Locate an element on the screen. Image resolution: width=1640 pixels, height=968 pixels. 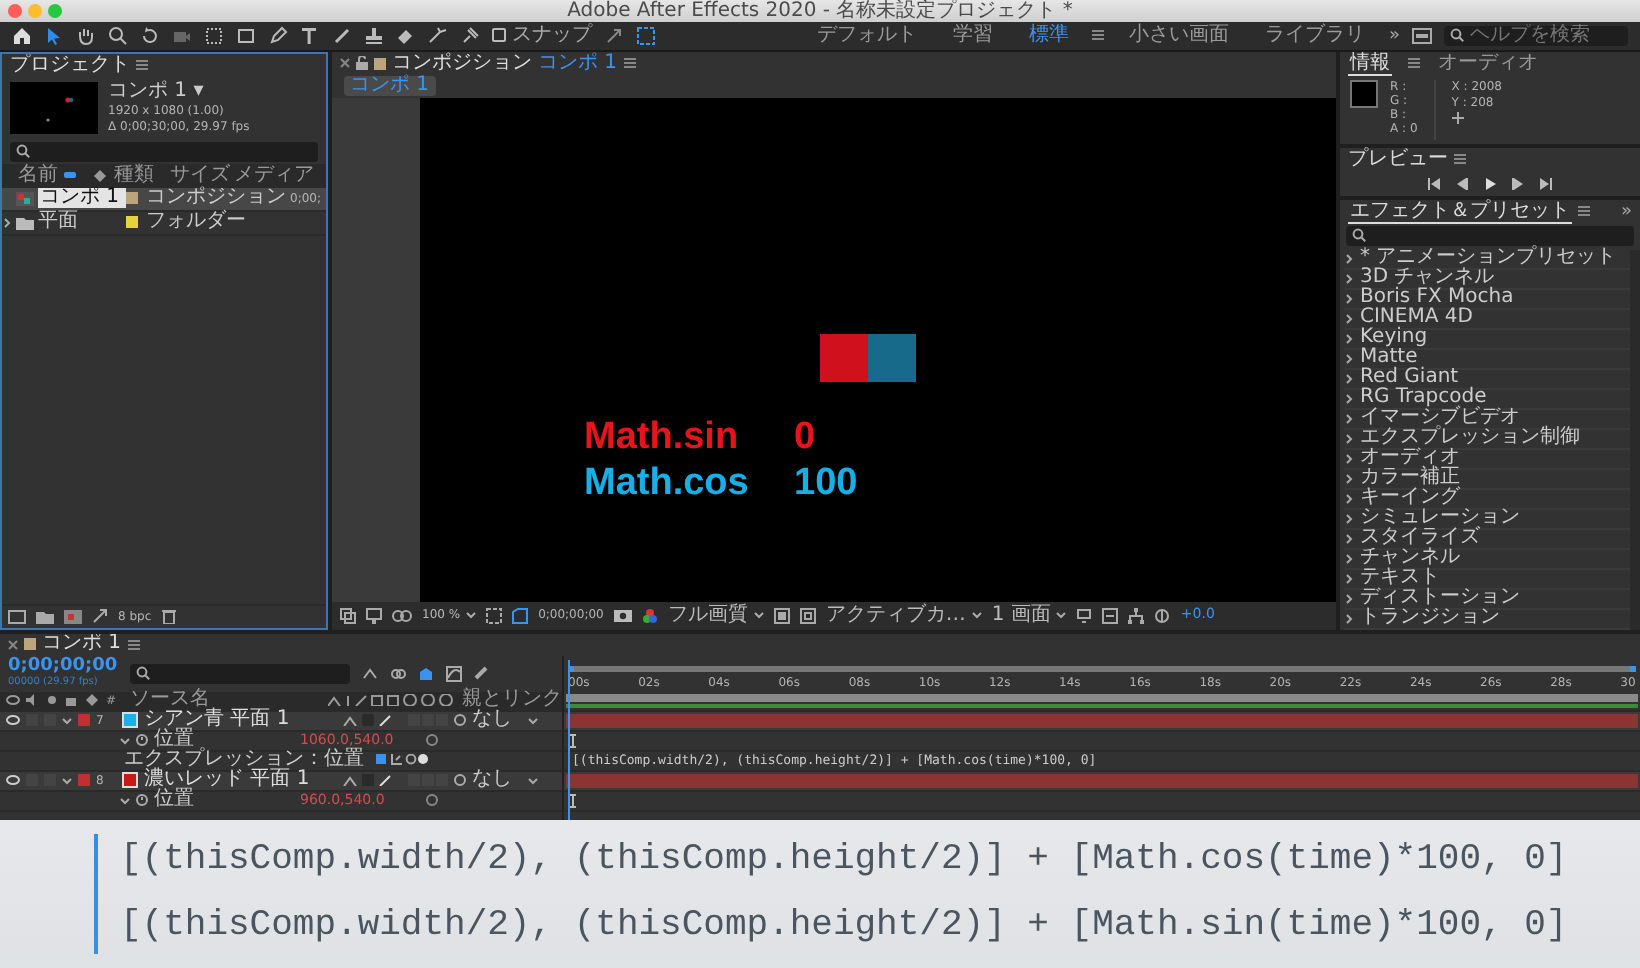
region-icon is located at coordinates (494, 615).